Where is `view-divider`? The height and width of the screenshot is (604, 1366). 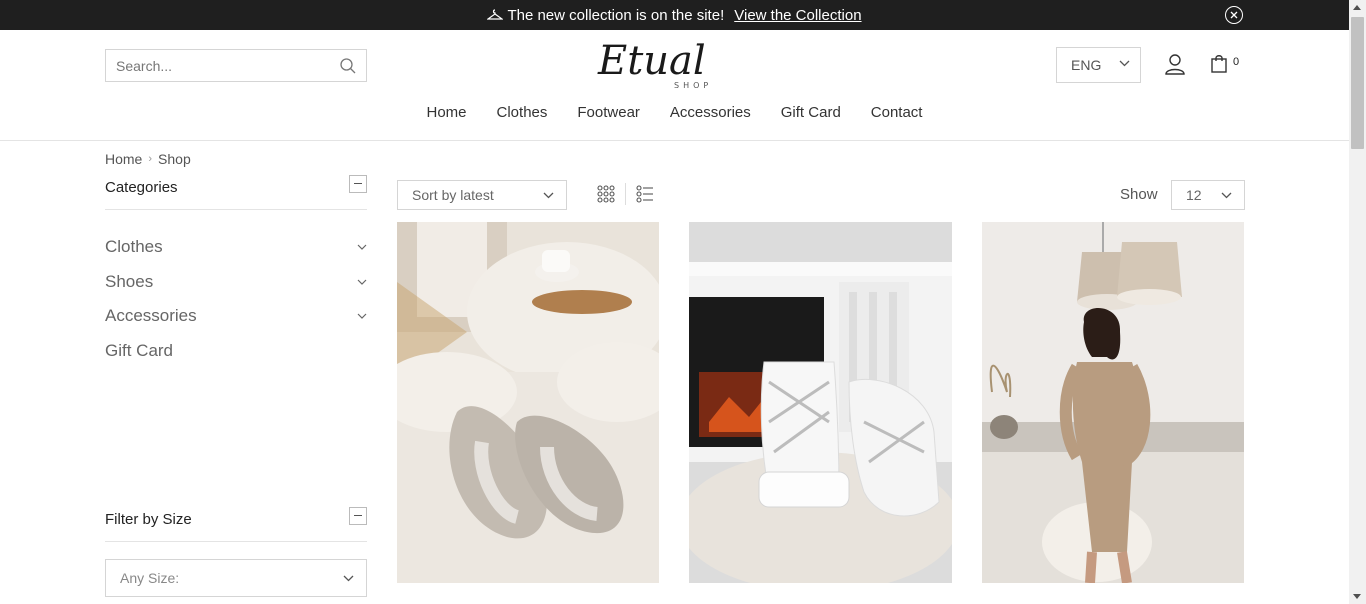
view-divider is located at coordinates (625, 194).